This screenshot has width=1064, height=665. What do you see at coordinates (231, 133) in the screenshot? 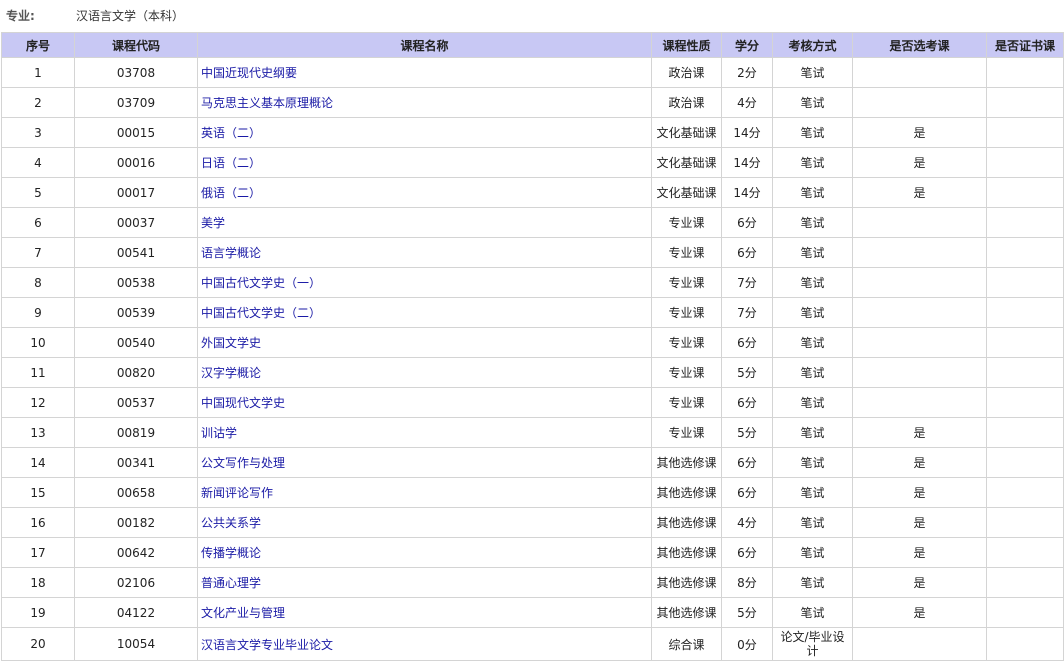
I see `course-link: 英语（二）` at bounding box center [231, 133].